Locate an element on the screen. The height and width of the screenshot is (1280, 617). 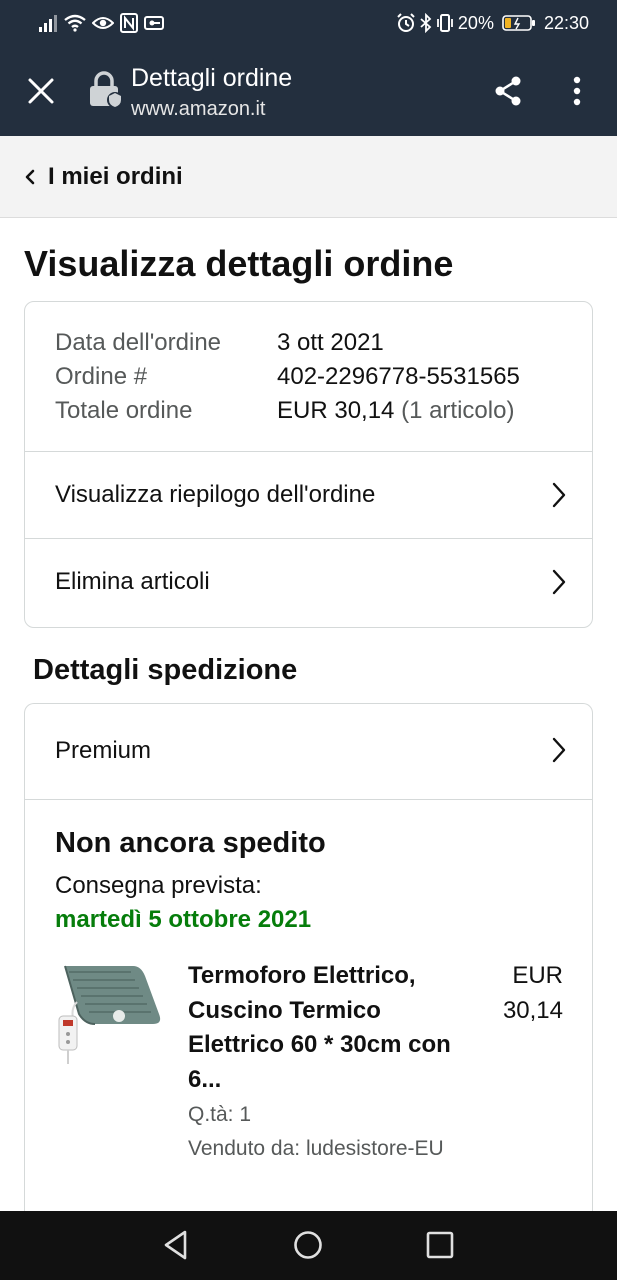
shipment-status: Non ancora spedito is located at coordinates (190, 843).